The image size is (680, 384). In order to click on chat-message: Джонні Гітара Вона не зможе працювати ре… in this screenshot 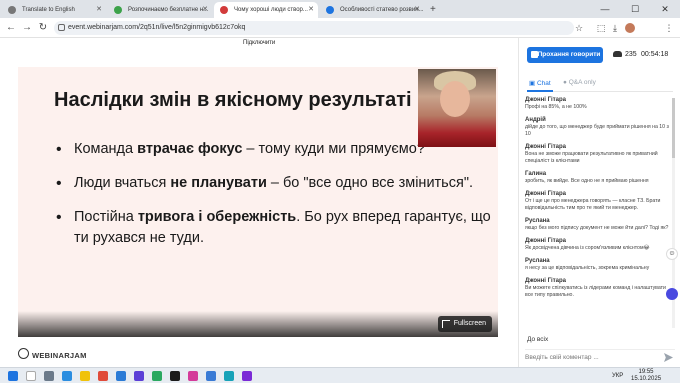, I will do `click(598, 154)`.